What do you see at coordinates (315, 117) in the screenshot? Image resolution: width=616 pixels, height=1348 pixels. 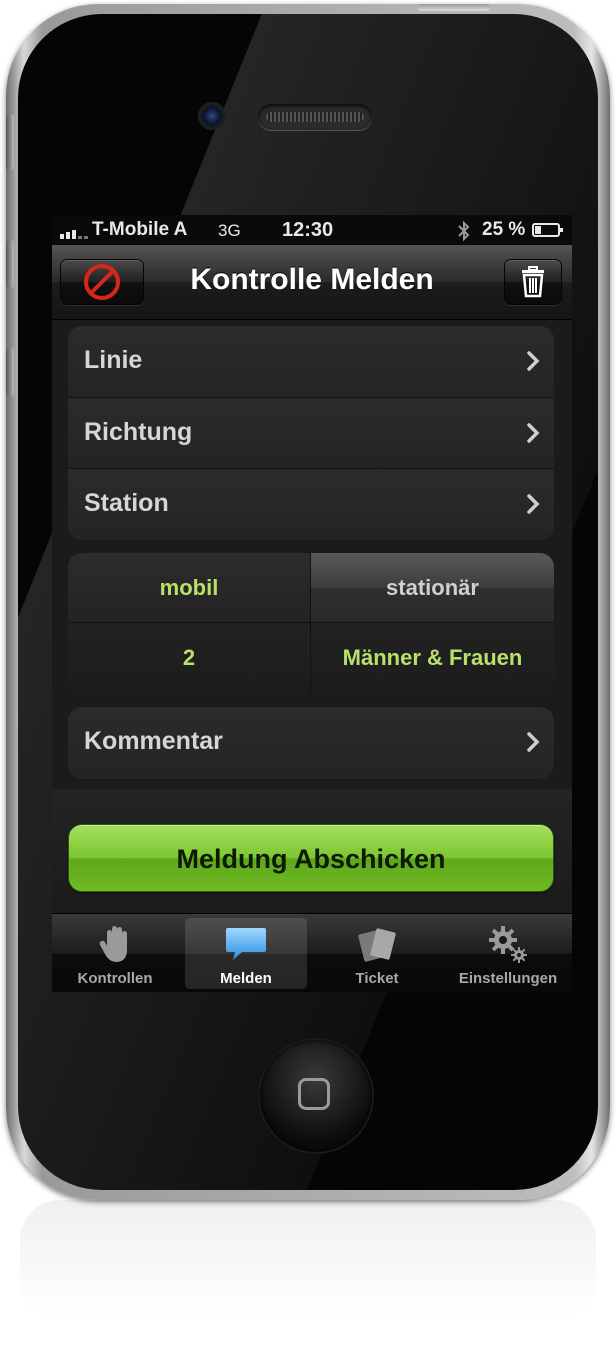 I see `earpiece-speaker` at bounding box center [315, 117].